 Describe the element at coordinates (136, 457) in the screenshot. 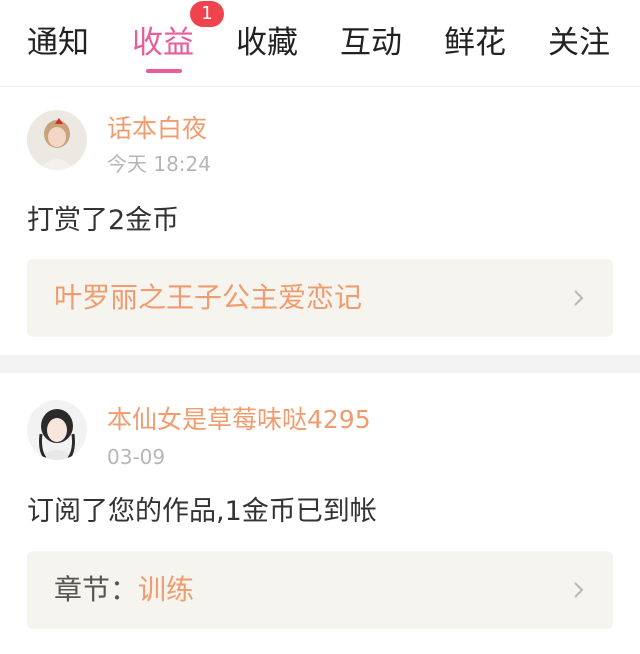

I see `timestamp: 03-09` at that location.